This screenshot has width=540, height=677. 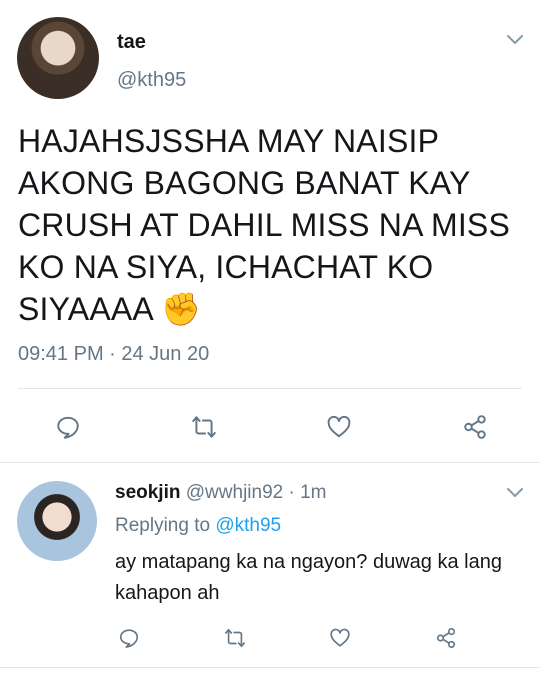 I want to click on avatar-tae, so click(x=58, y=58).